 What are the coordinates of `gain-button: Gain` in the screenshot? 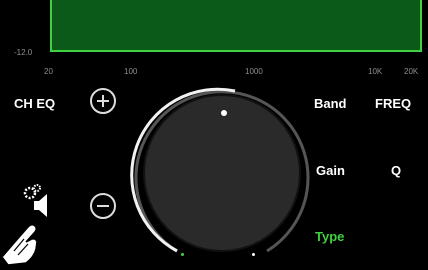 It's located at (330, 170).